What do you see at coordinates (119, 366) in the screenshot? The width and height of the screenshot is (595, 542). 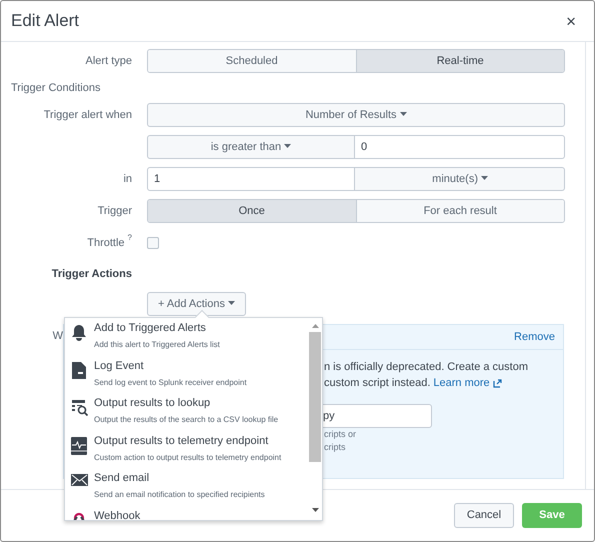 I see `menu-item-title: Log Event` at bounding box center [119, 366].